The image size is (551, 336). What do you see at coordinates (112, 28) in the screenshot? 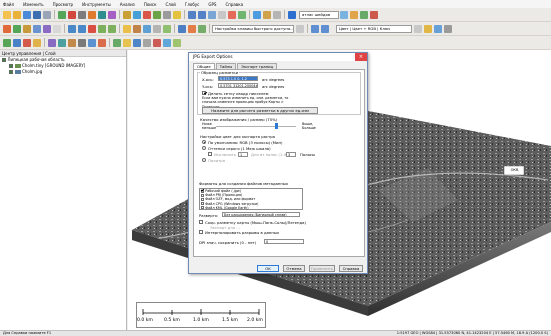
I see `redo-icon` at bounding box center [112, 28].